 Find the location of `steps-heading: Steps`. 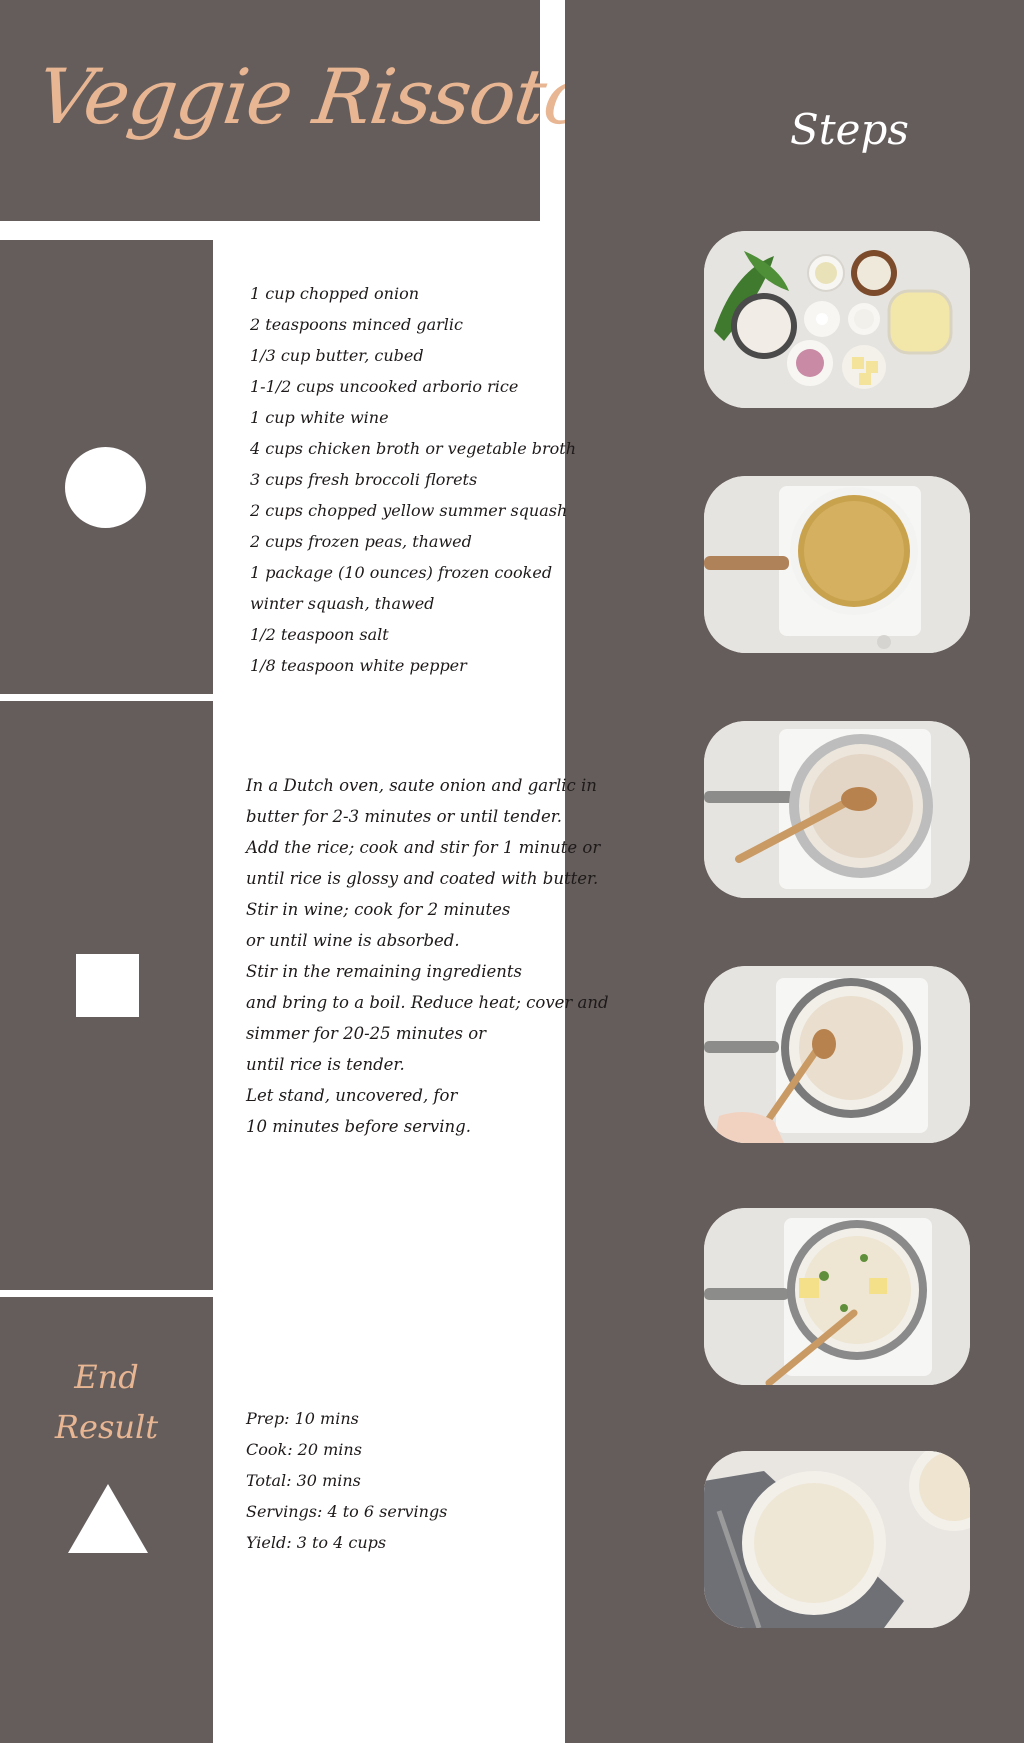

steps-heading: Steps is located at coordinates (849, 129).